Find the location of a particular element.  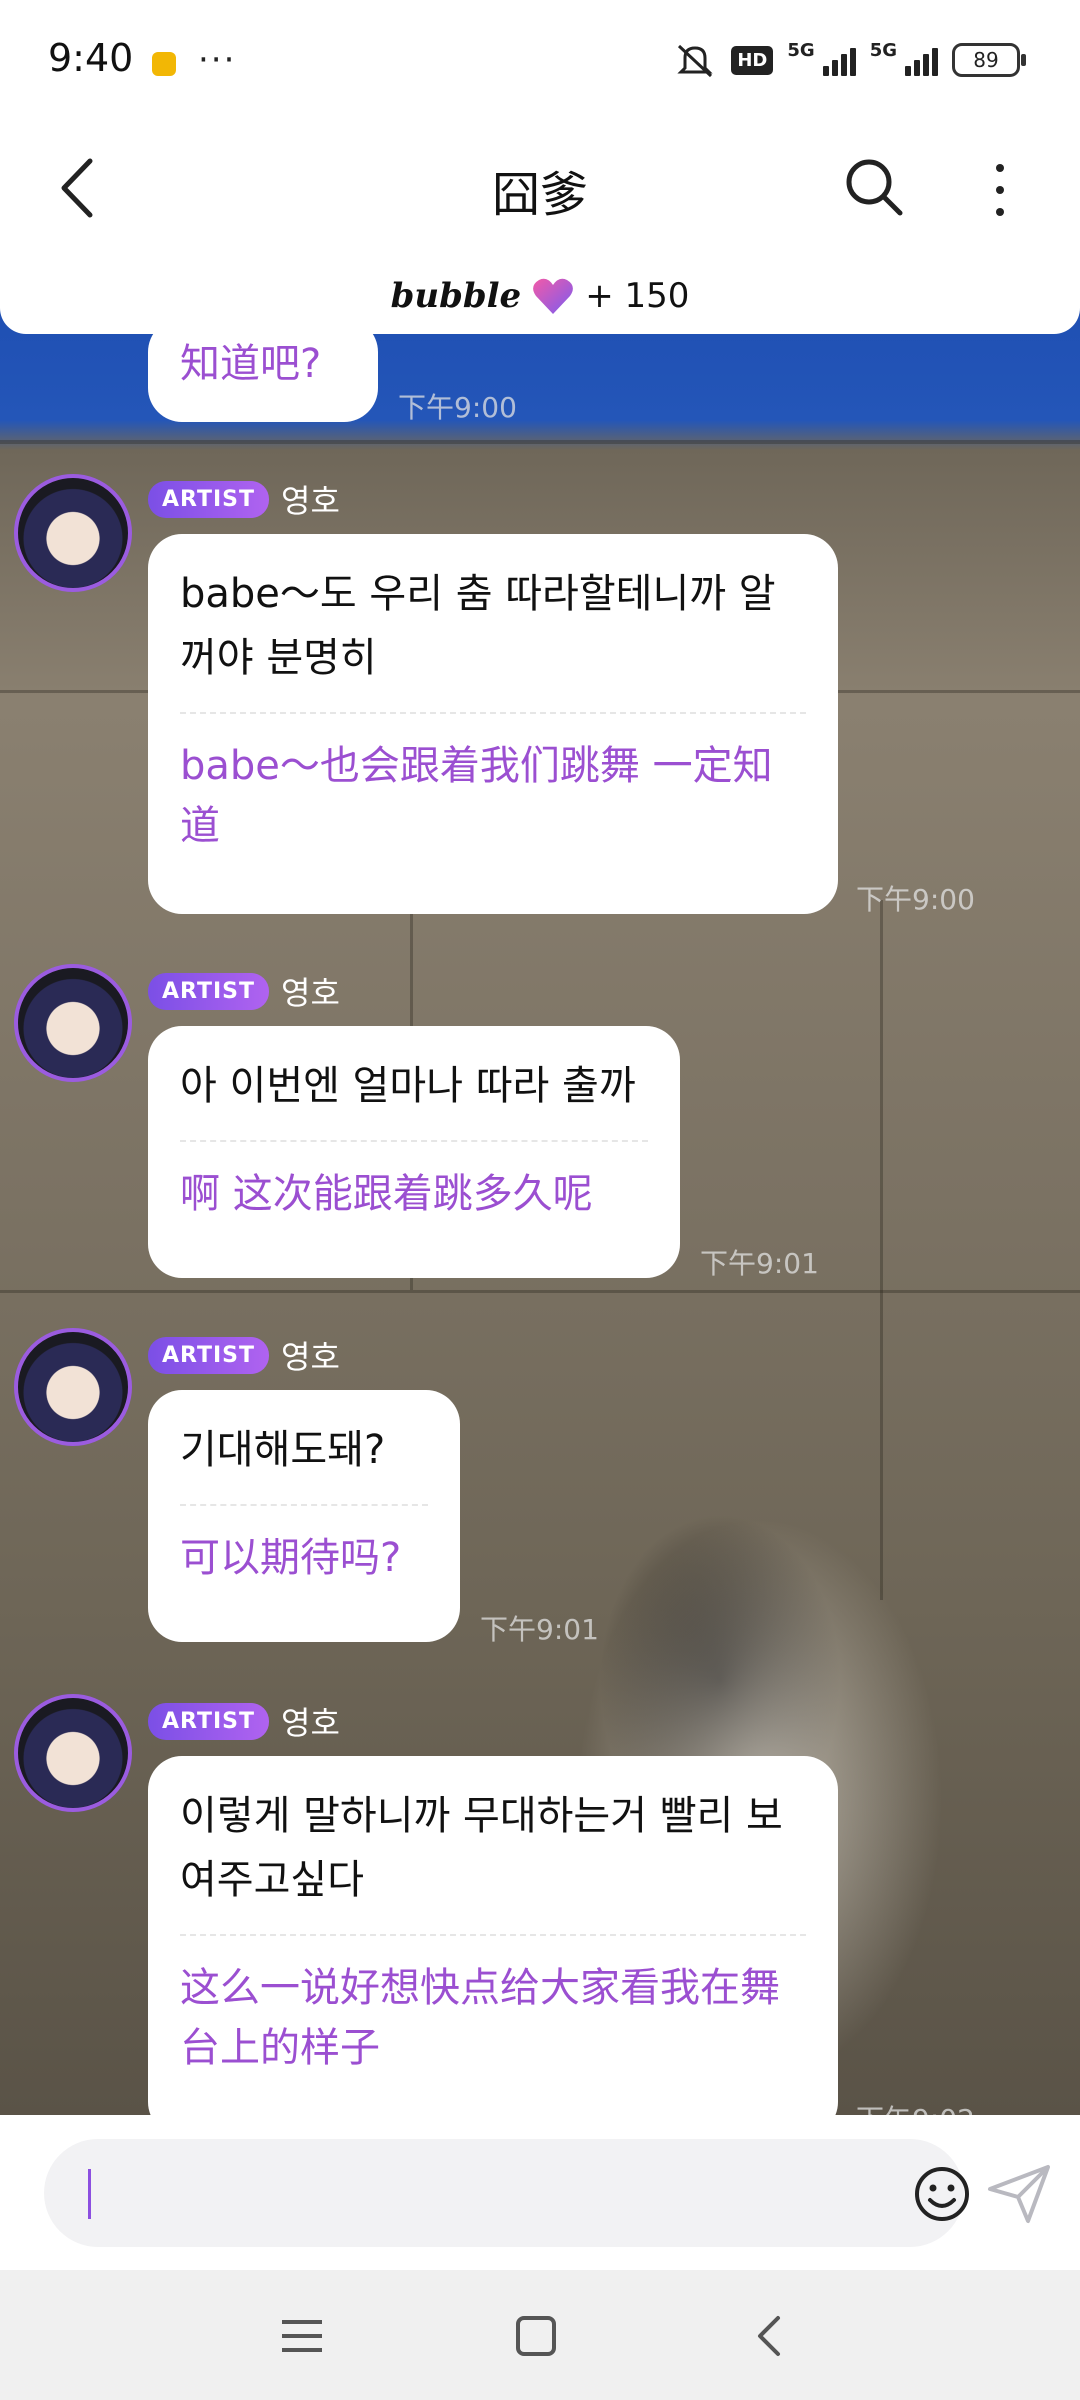

translated-text: babe～也会跟着我们跳舞 一定知道 is located at coordinates (493, 797).